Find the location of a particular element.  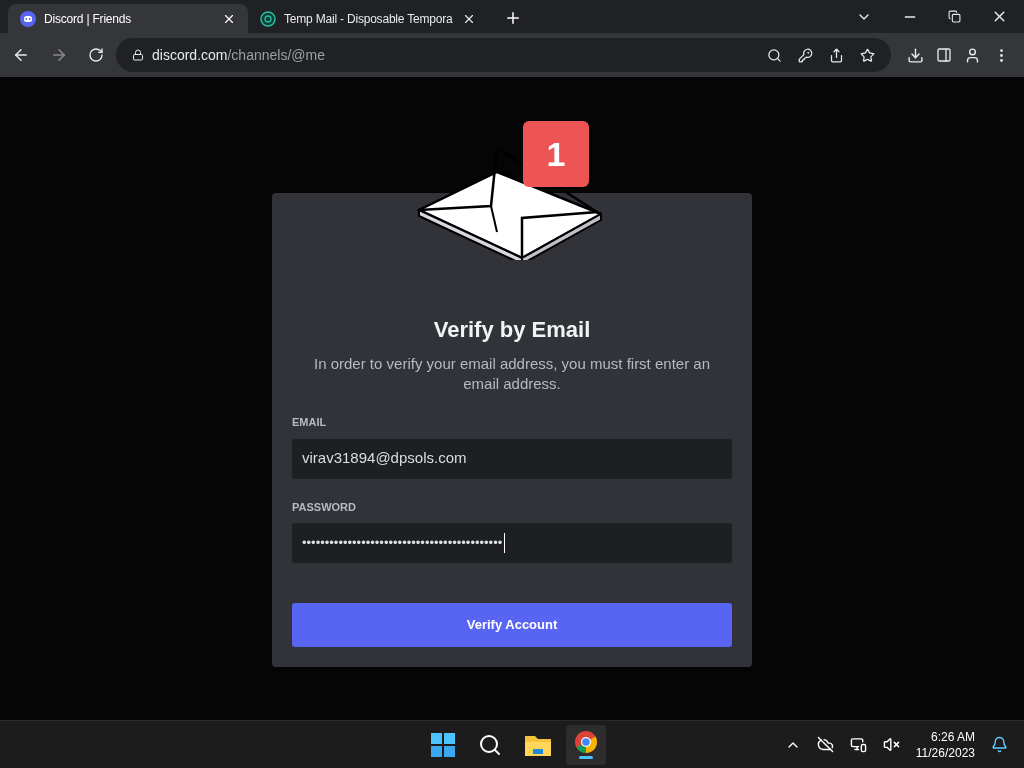

tab-title: Discord | Friends is located at coordinates (88, 19).